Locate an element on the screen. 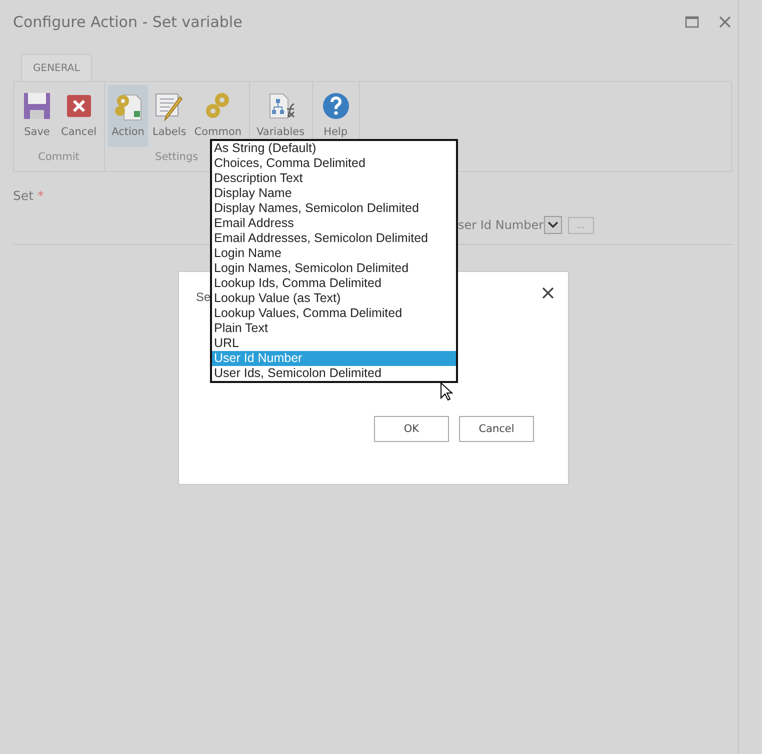 The height and width of the screenshot is (754, 762). dialog-title: Se is located at coordinates (203, 297).